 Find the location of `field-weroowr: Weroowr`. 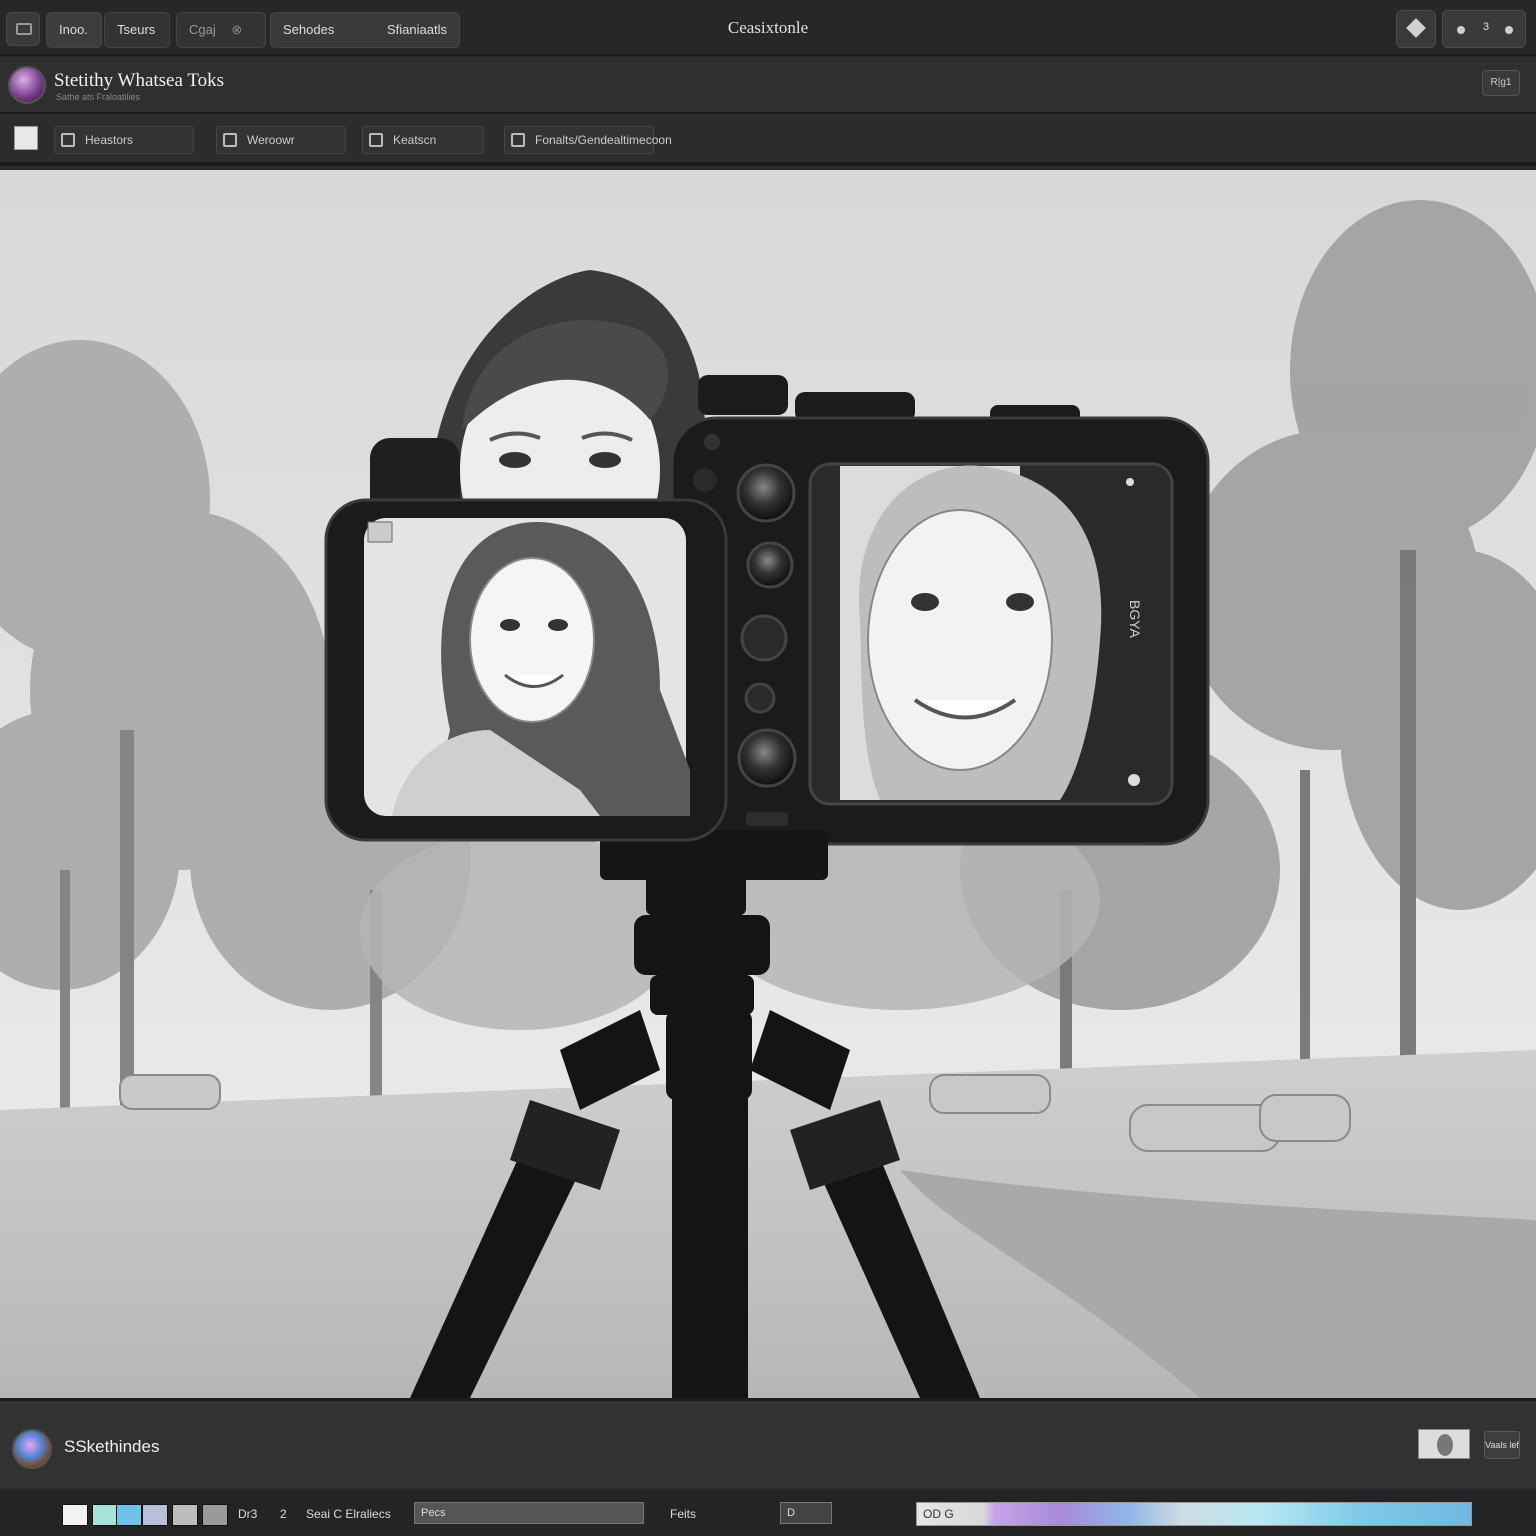

field-weroowr: Weroowr is located at coordinates (281, 140).